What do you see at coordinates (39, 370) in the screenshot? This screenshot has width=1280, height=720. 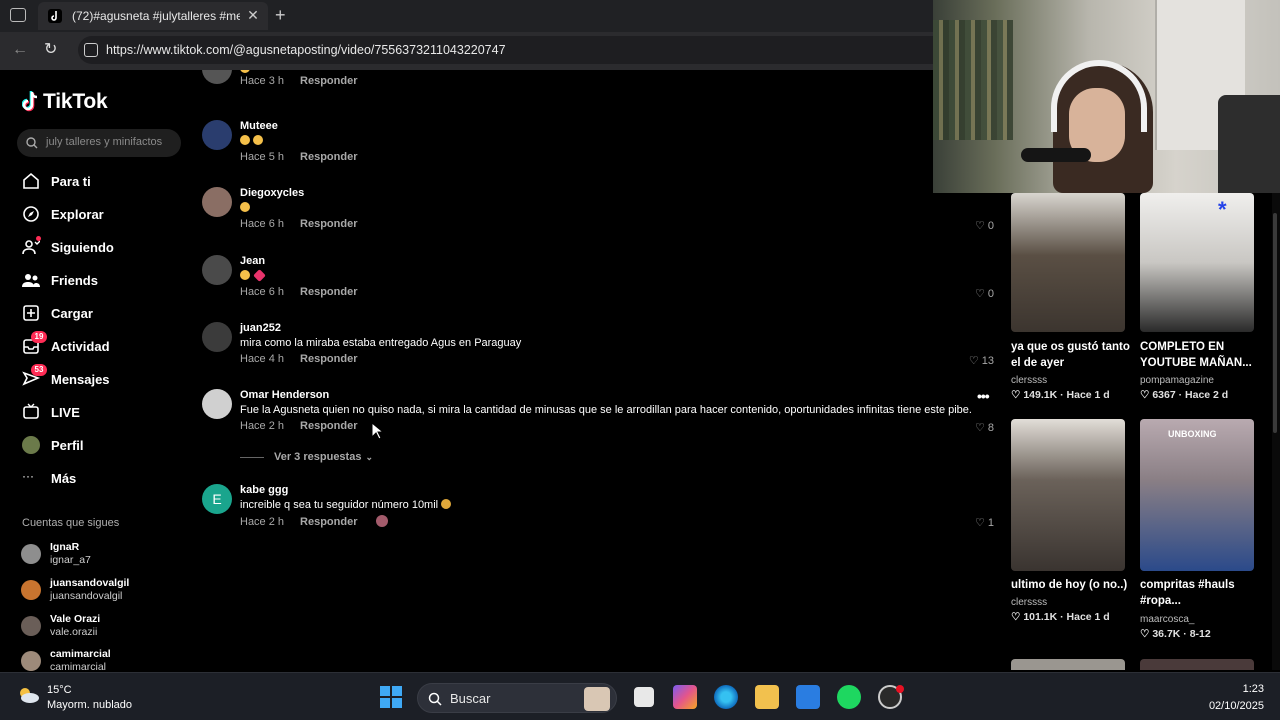 I see `mensajes-badge: 53` at bounding box center [39, 370].